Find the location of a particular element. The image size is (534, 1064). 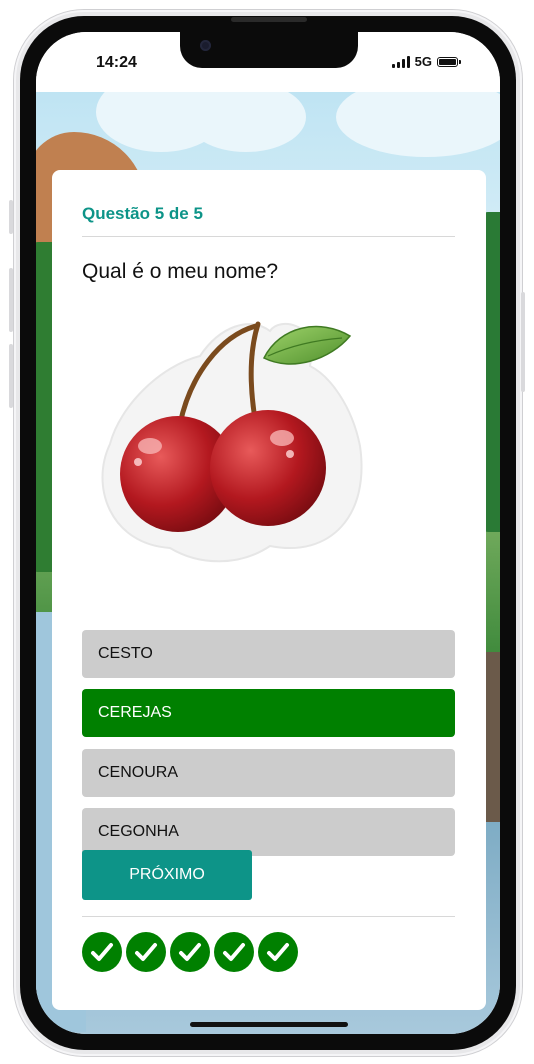

side-button is located at coordinates (11, 217).